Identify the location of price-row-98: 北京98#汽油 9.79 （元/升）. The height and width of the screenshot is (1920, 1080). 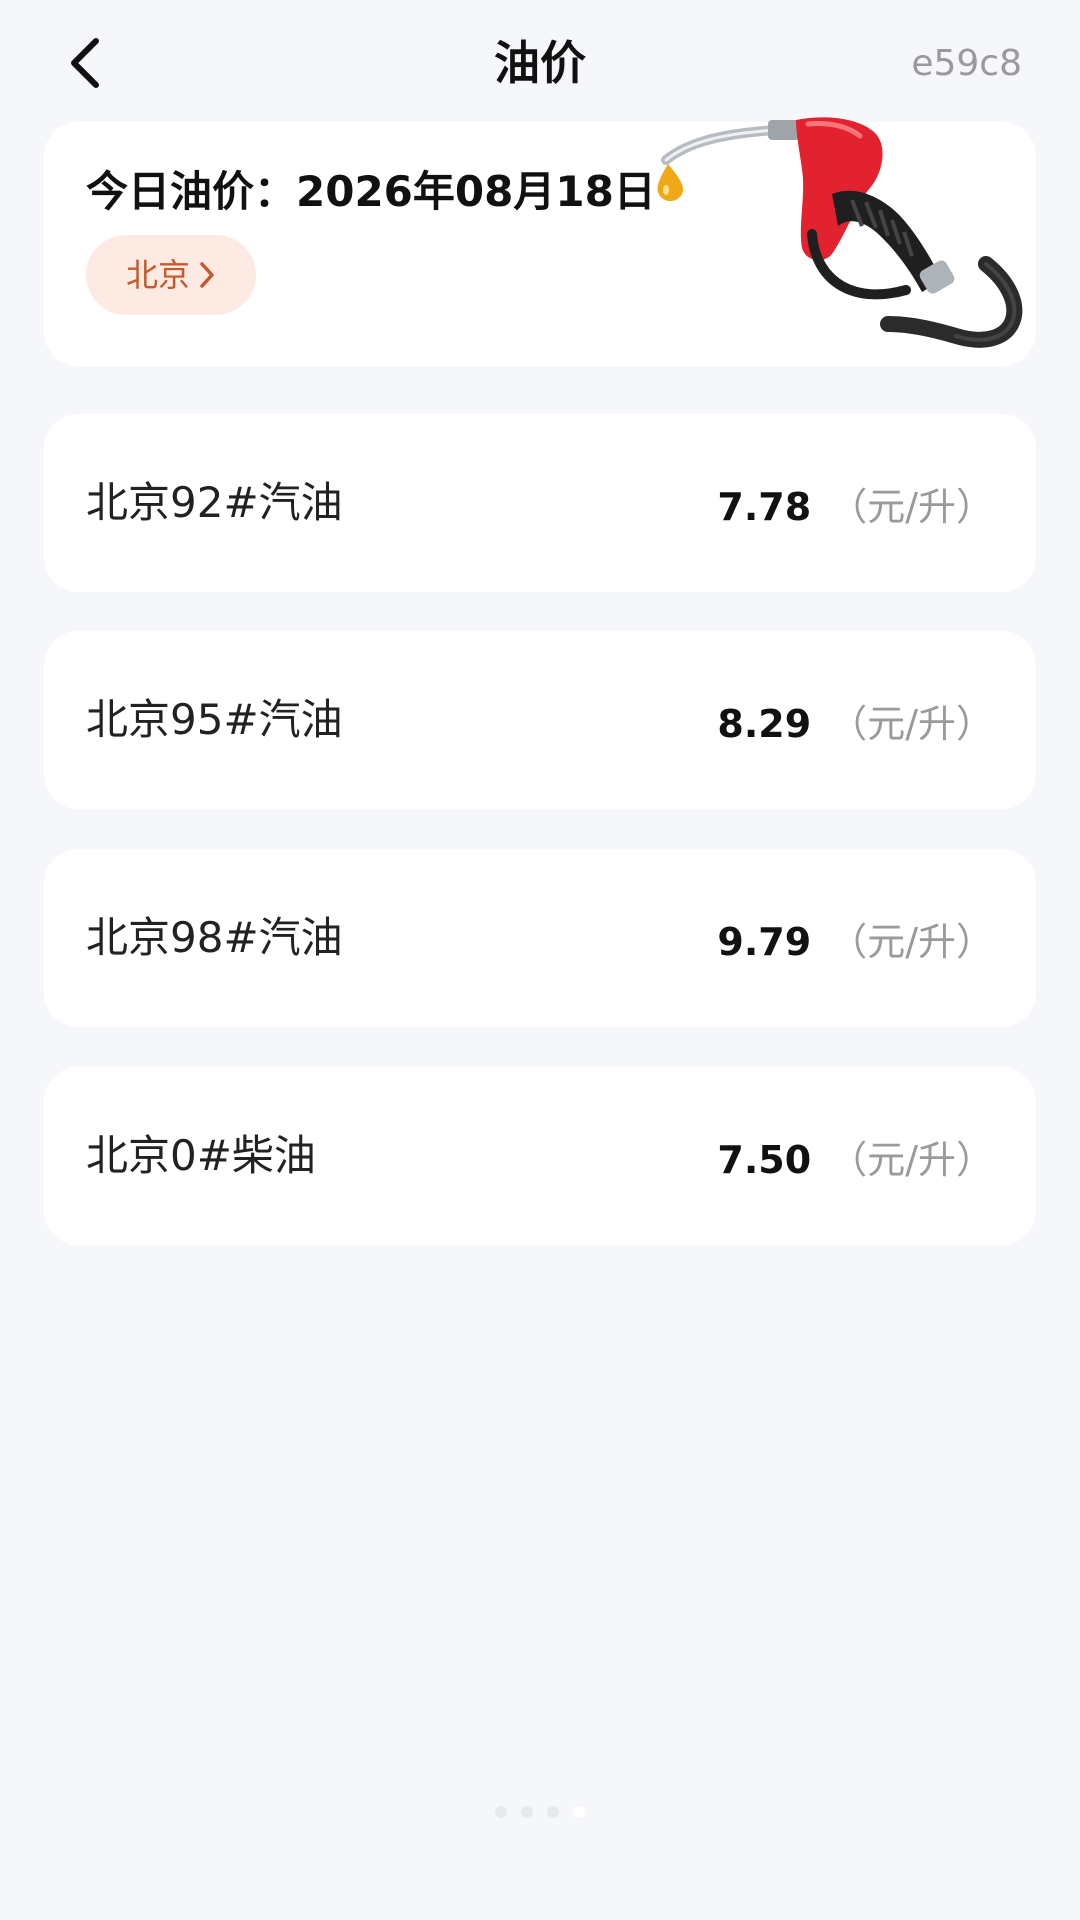
(540, 938).